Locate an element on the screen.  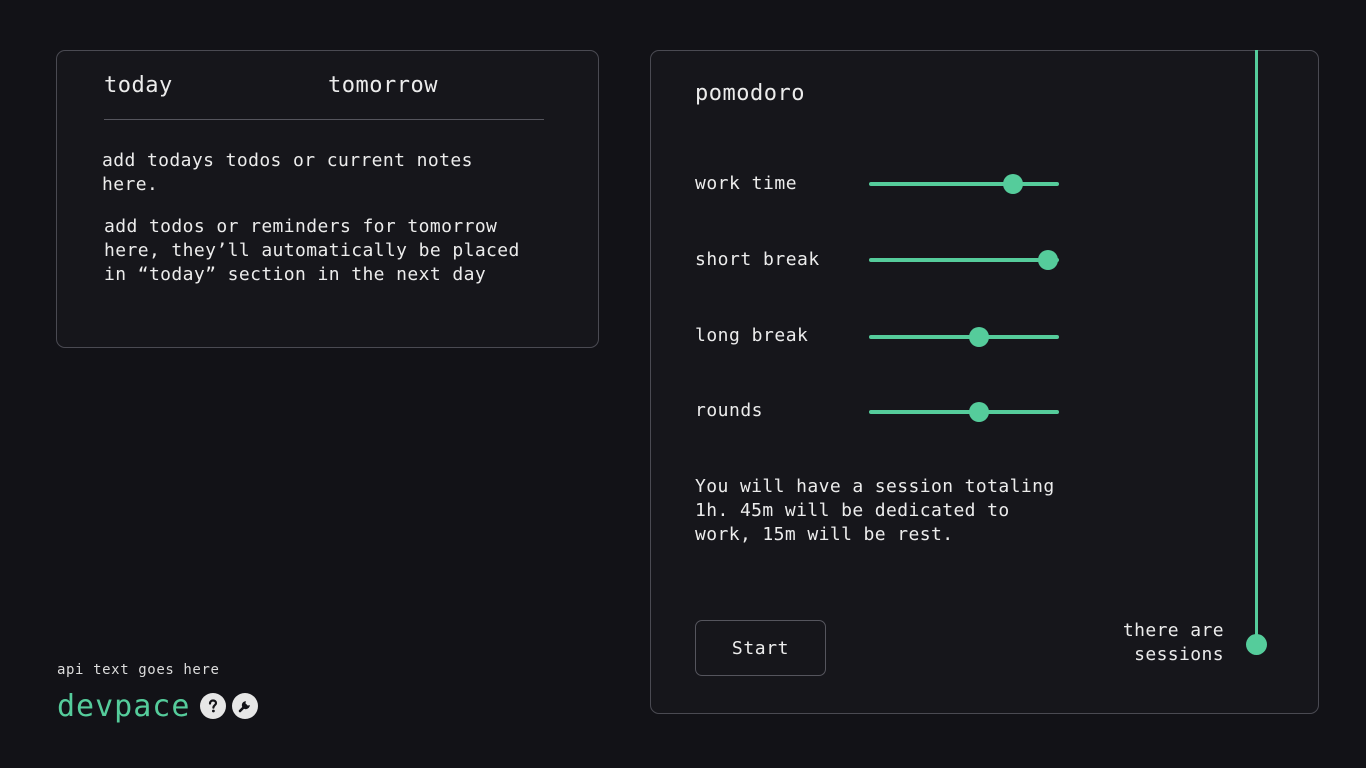
long-break-slider is located at coordinates (964, 337).